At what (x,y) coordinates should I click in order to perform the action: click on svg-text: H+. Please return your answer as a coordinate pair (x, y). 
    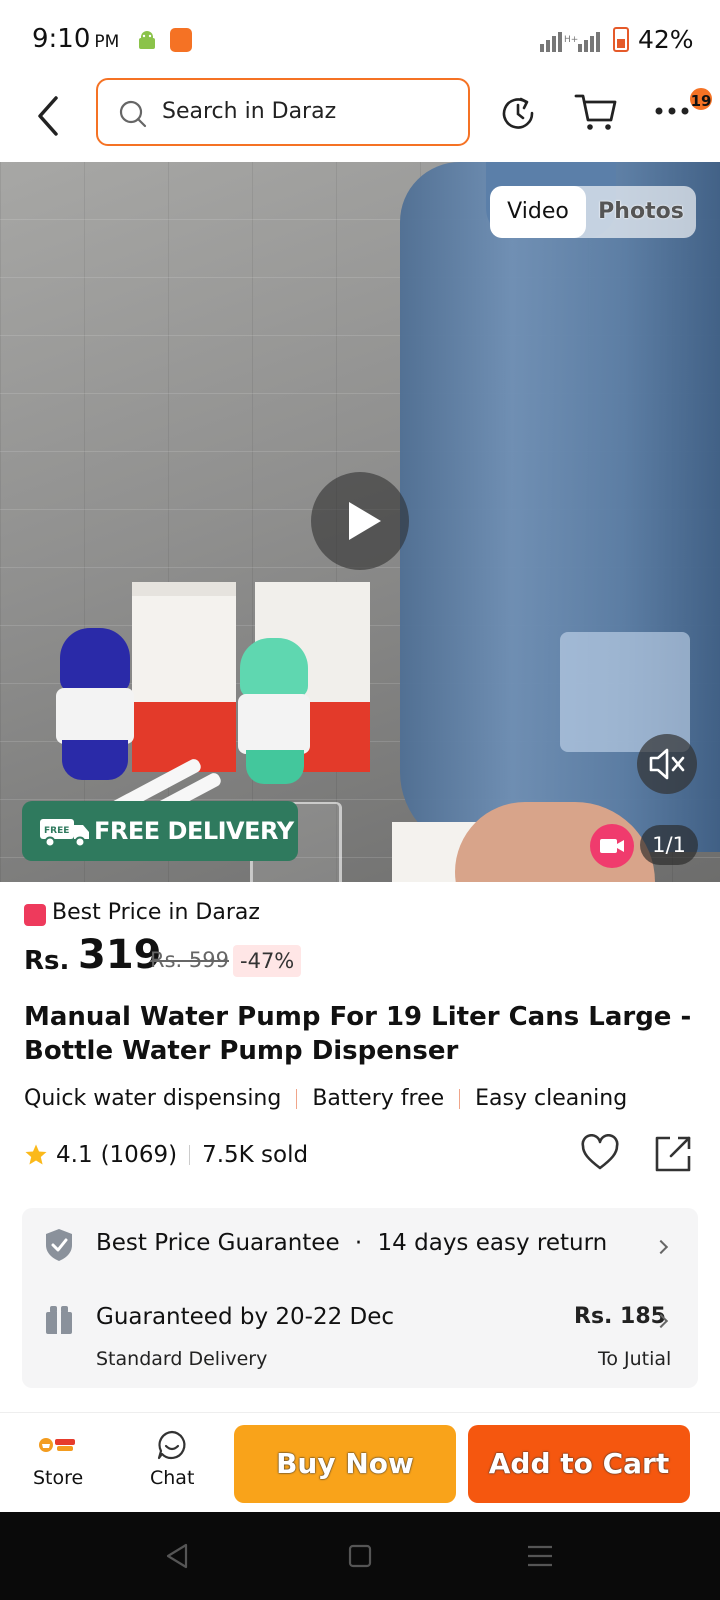
    Looking at the image, I should click on (571, 40).